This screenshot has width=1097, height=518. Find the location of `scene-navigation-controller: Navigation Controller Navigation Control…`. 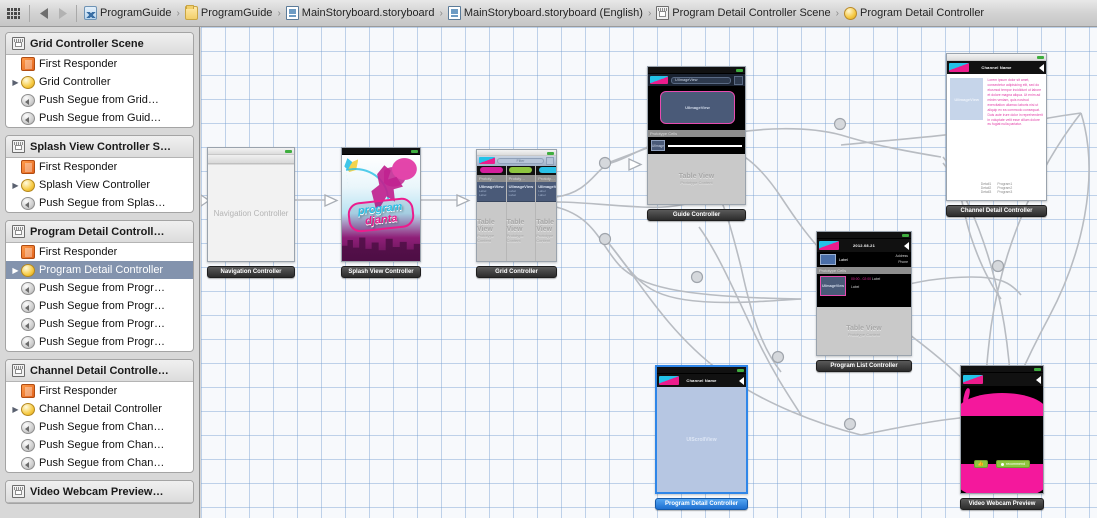

scene-navigation-controller: Navigation Controller Navigation Control… is located at coordinates (251, 212).